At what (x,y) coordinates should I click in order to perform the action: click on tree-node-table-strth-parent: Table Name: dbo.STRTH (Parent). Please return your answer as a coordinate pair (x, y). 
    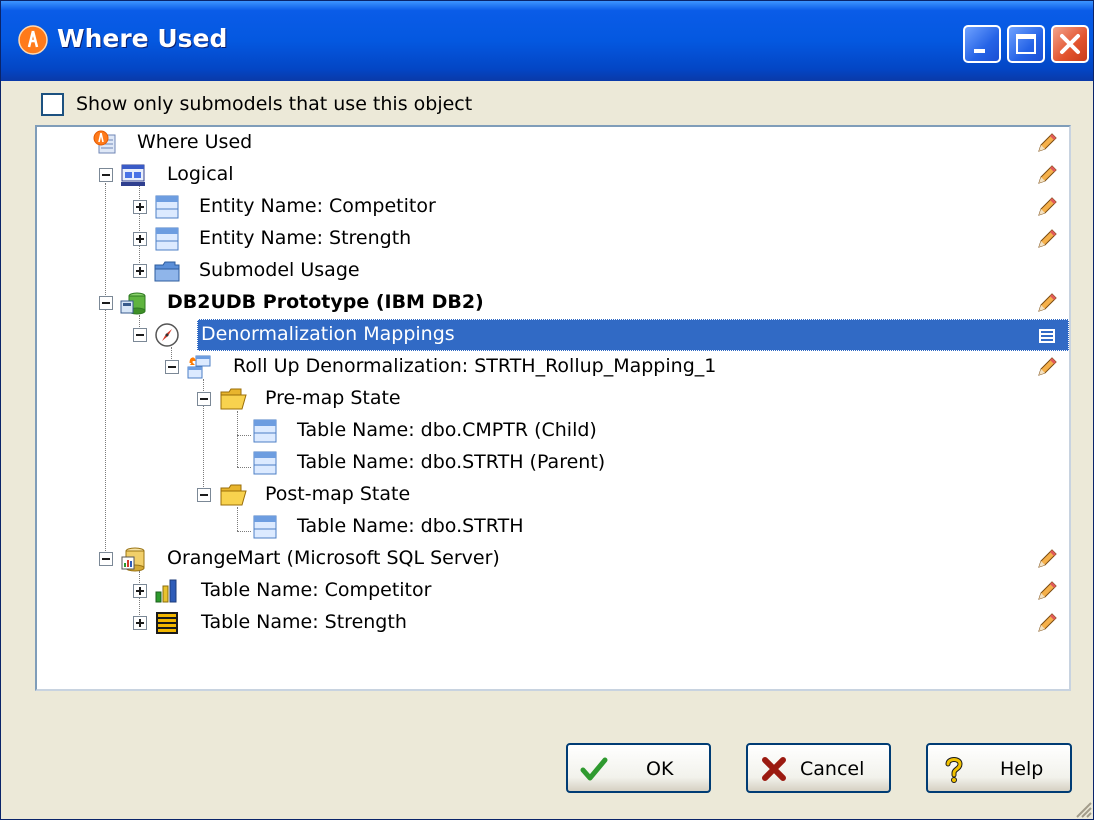
    Looking at the image, I should click on (553, 463).